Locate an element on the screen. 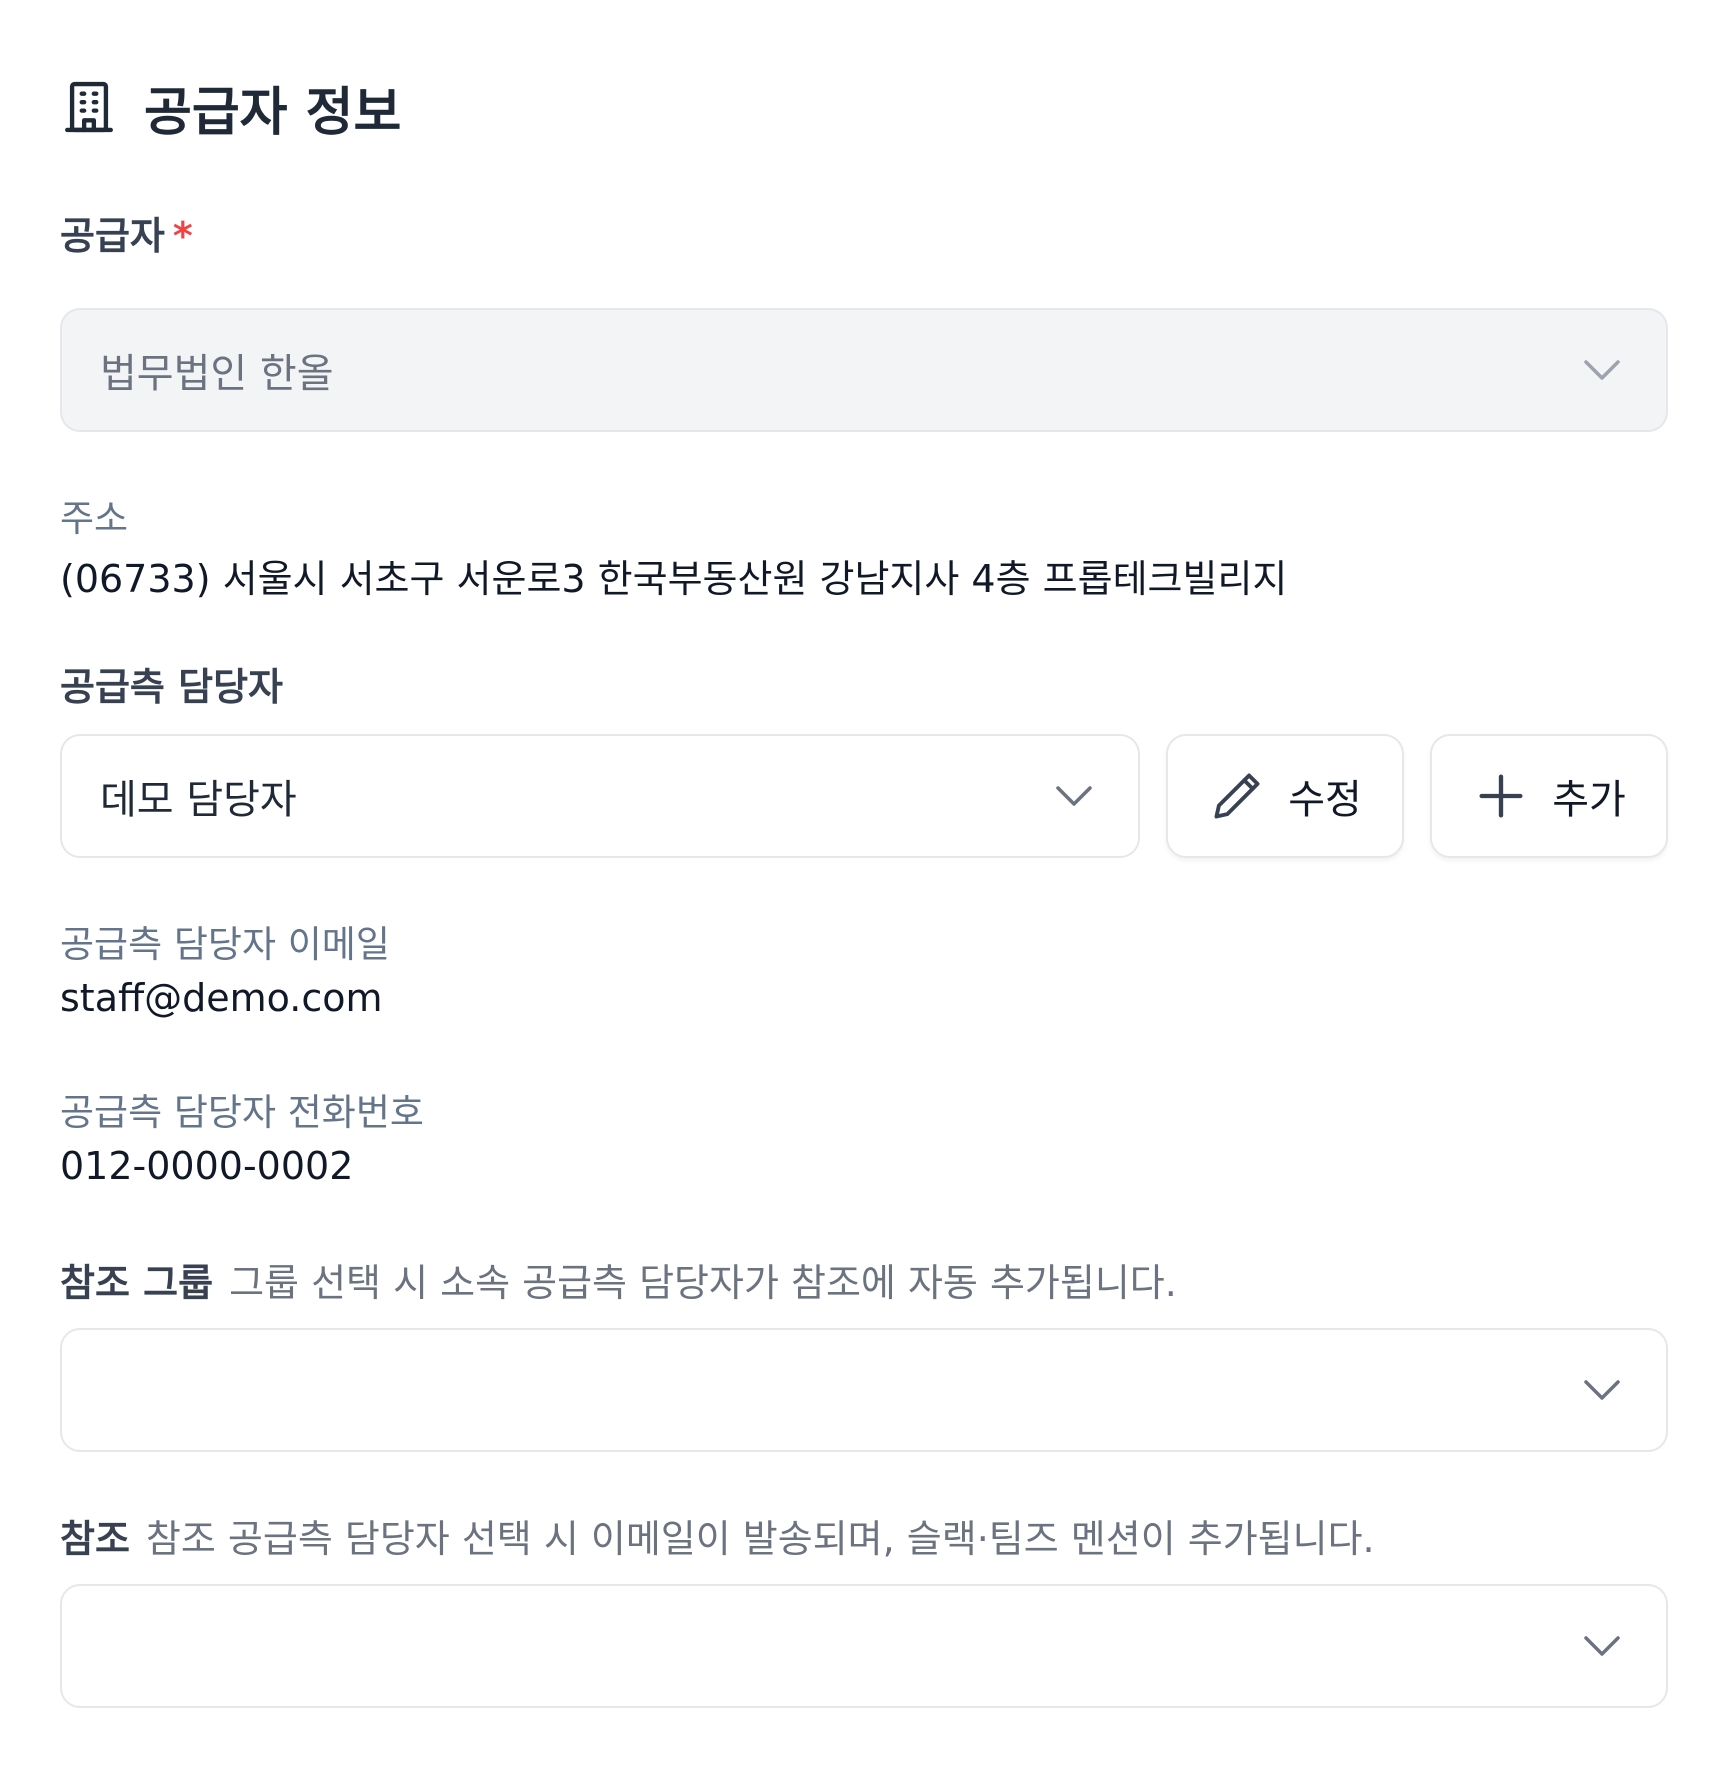  contact-phone-label: 공급측 담당자 전화번호 is located at coordinates (242, 1112).